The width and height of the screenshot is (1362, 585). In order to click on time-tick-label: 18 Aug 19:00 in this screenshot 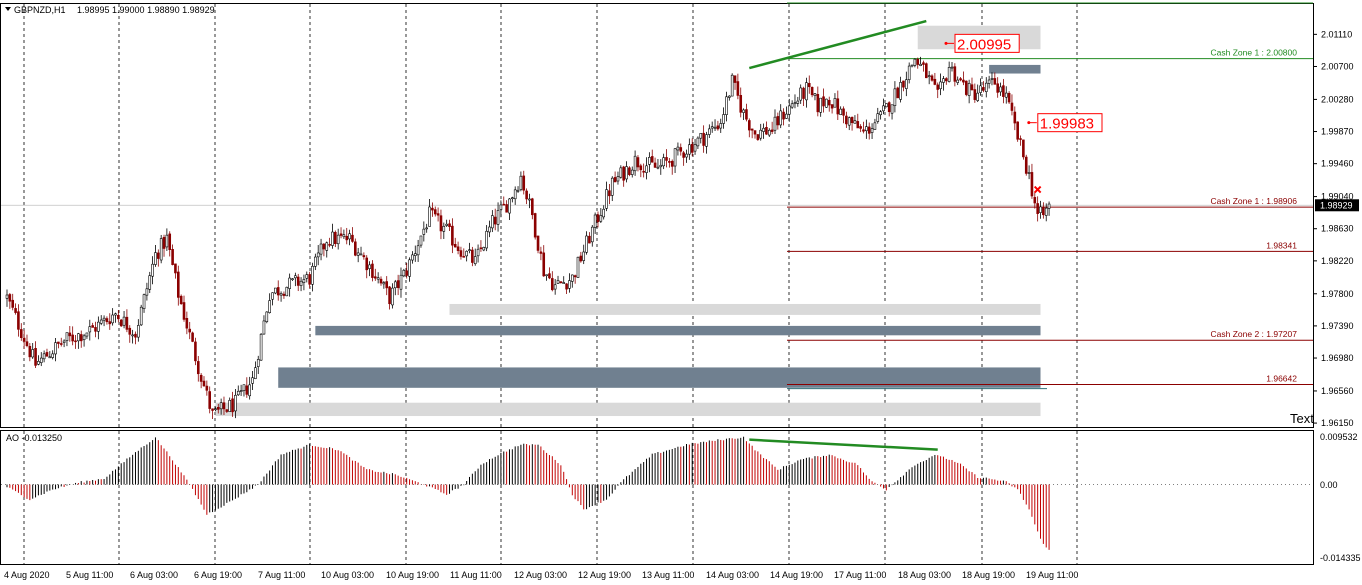, I will do `click(988, 575)`.